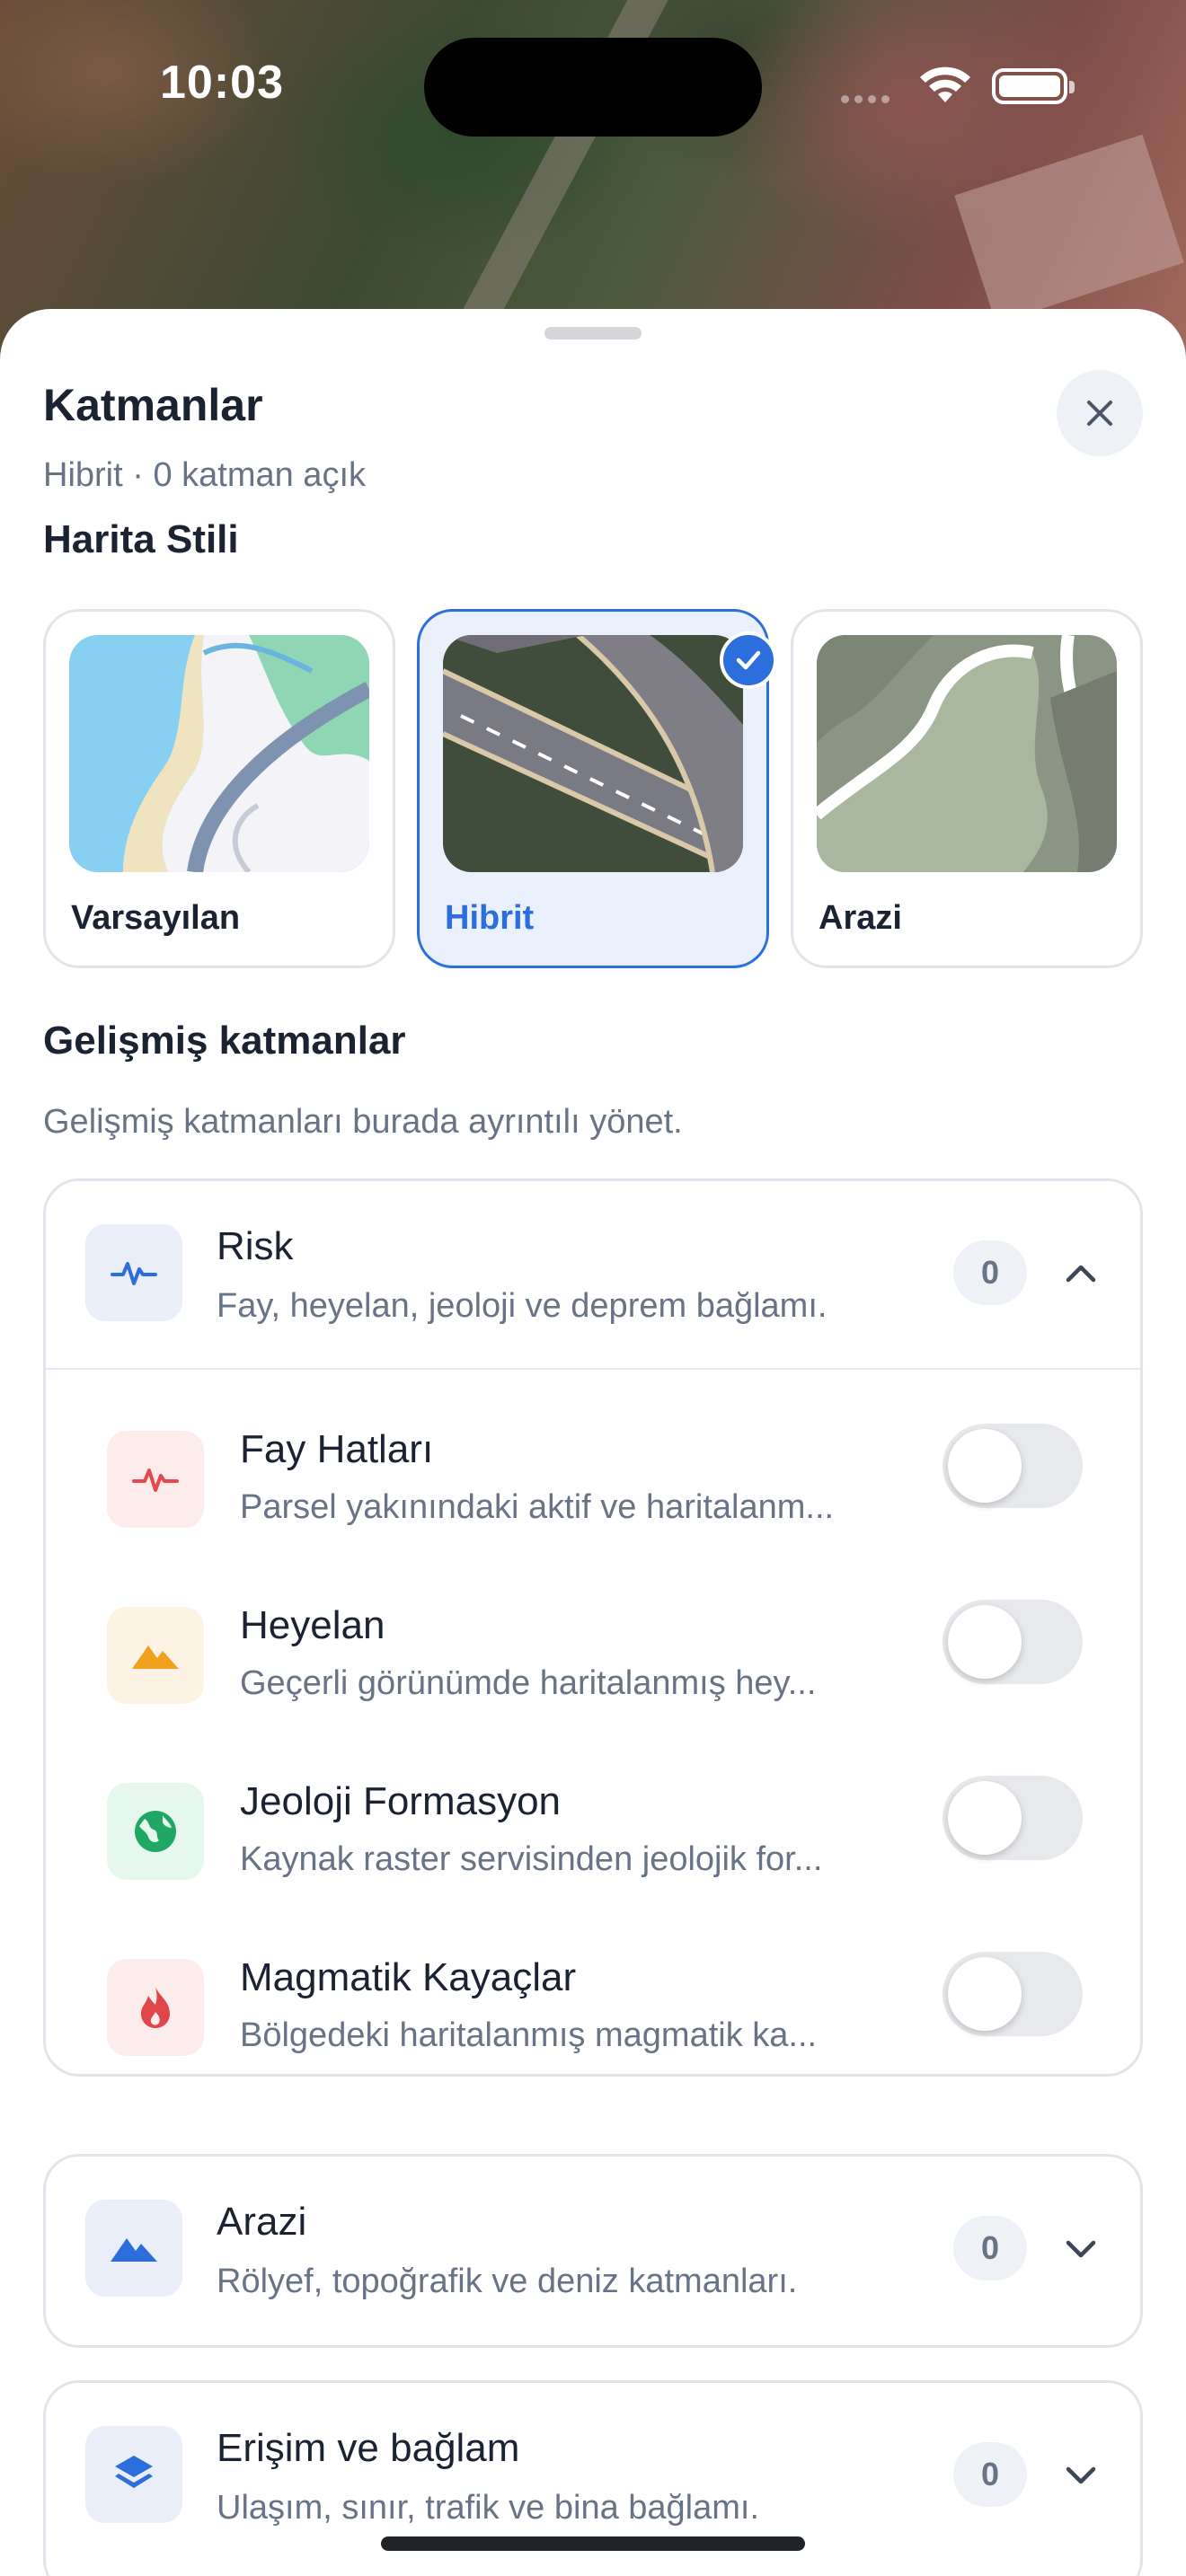 The width and height of the screenshot is (1186, 2576). I want to click on layer-toggle-geology, so click(1013, 1818).